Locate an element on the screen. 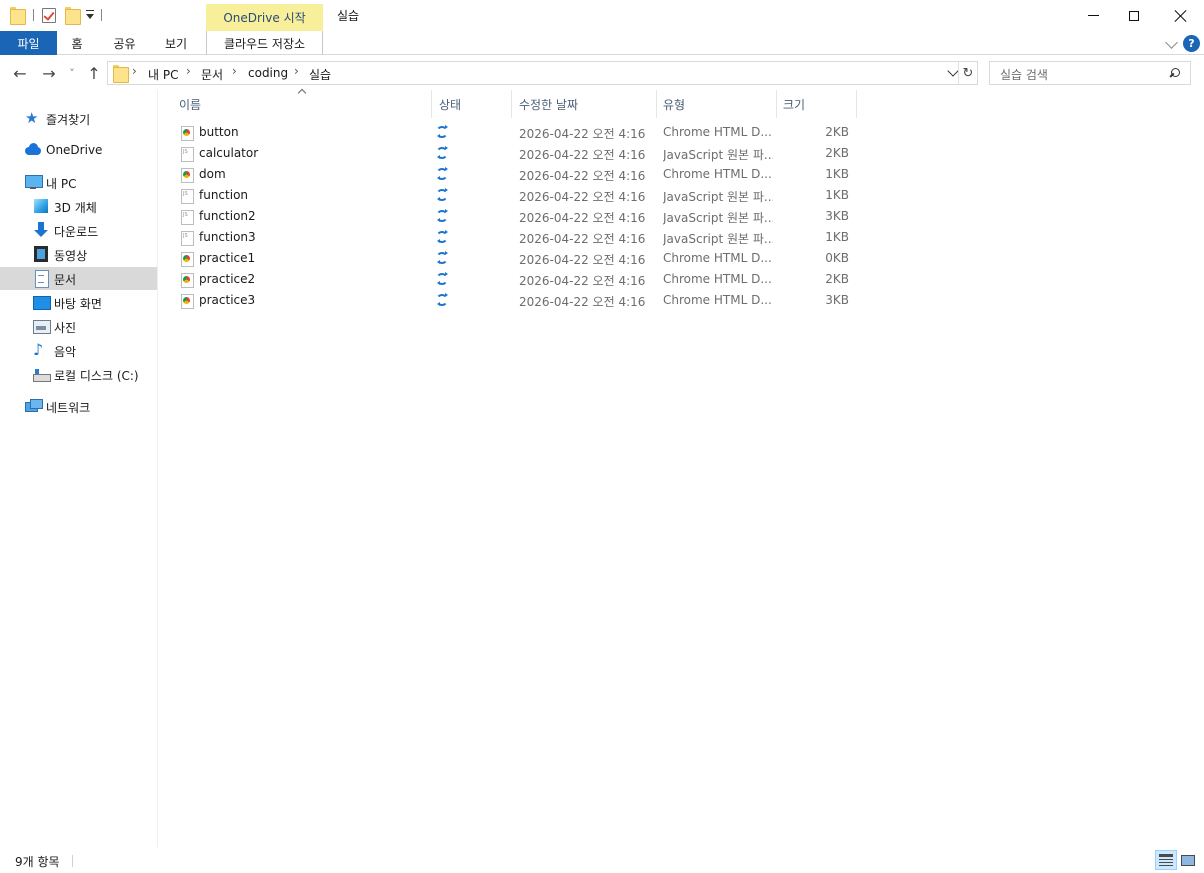 The height and width of the screenshot is (873, 1204). breadcrumb-documents: 문서 is located at coordinates (212, 74).